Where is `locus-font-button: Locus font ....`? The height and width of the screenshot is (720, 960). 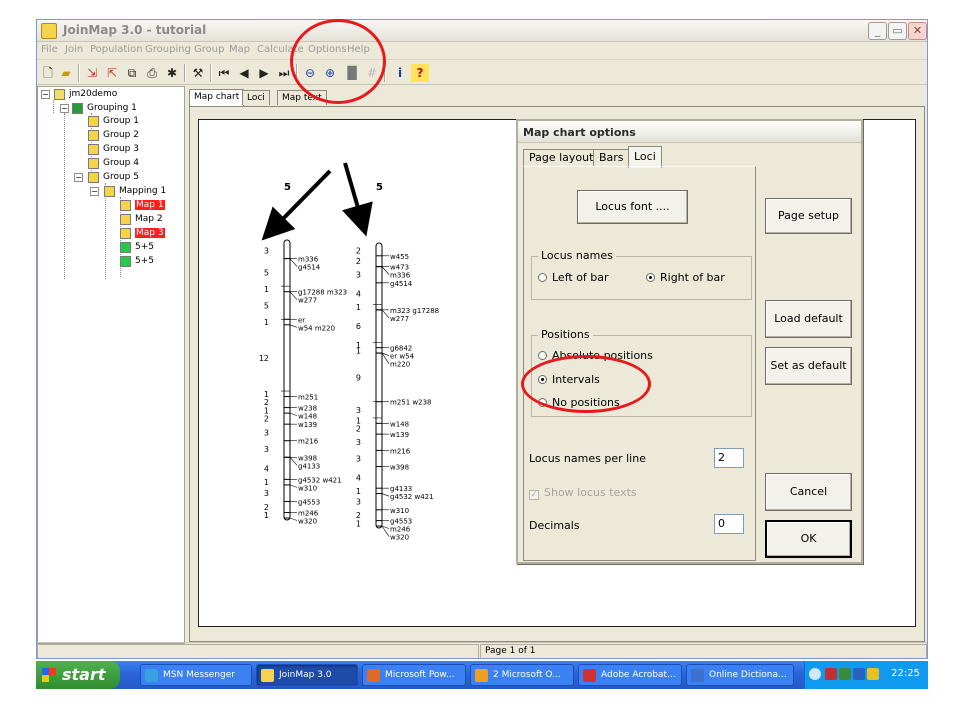
locus-font-button: Locus font .... is located at coordinates (632, 207).